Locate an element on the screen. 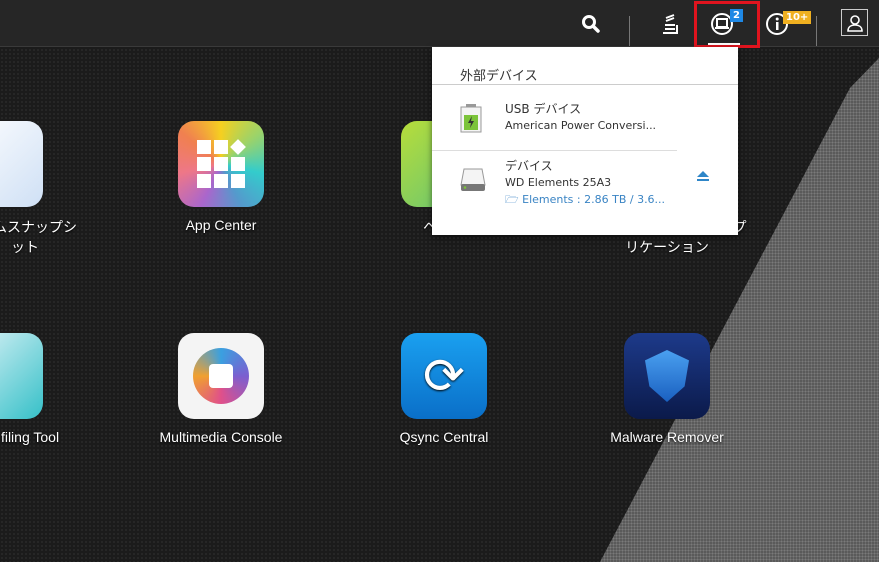 This screenshot has width=879, height=562. snapshot-app-icon is located at coordinates (21, 164).